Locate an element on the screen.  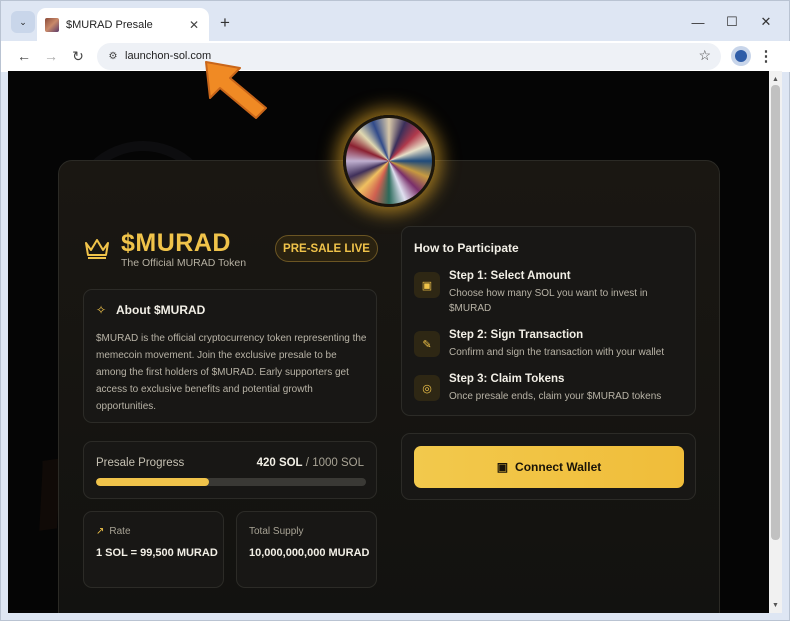
connect-wallet-button: ▣ Connect Wallet is located at coordinates (549, 467).